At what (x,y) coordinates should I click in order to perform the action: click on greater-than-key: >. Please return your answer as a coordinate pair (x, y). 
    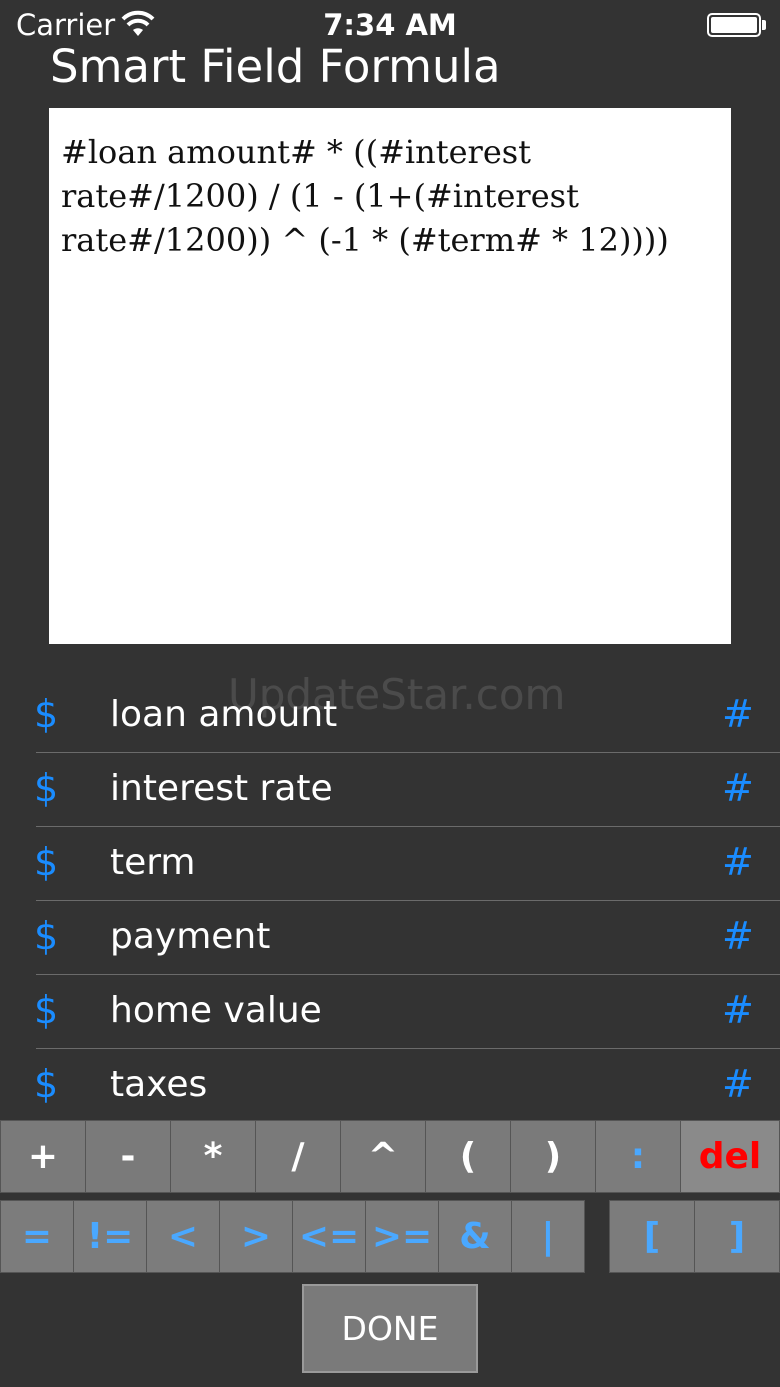
    Looking at the image, I should click on (256, 1236).